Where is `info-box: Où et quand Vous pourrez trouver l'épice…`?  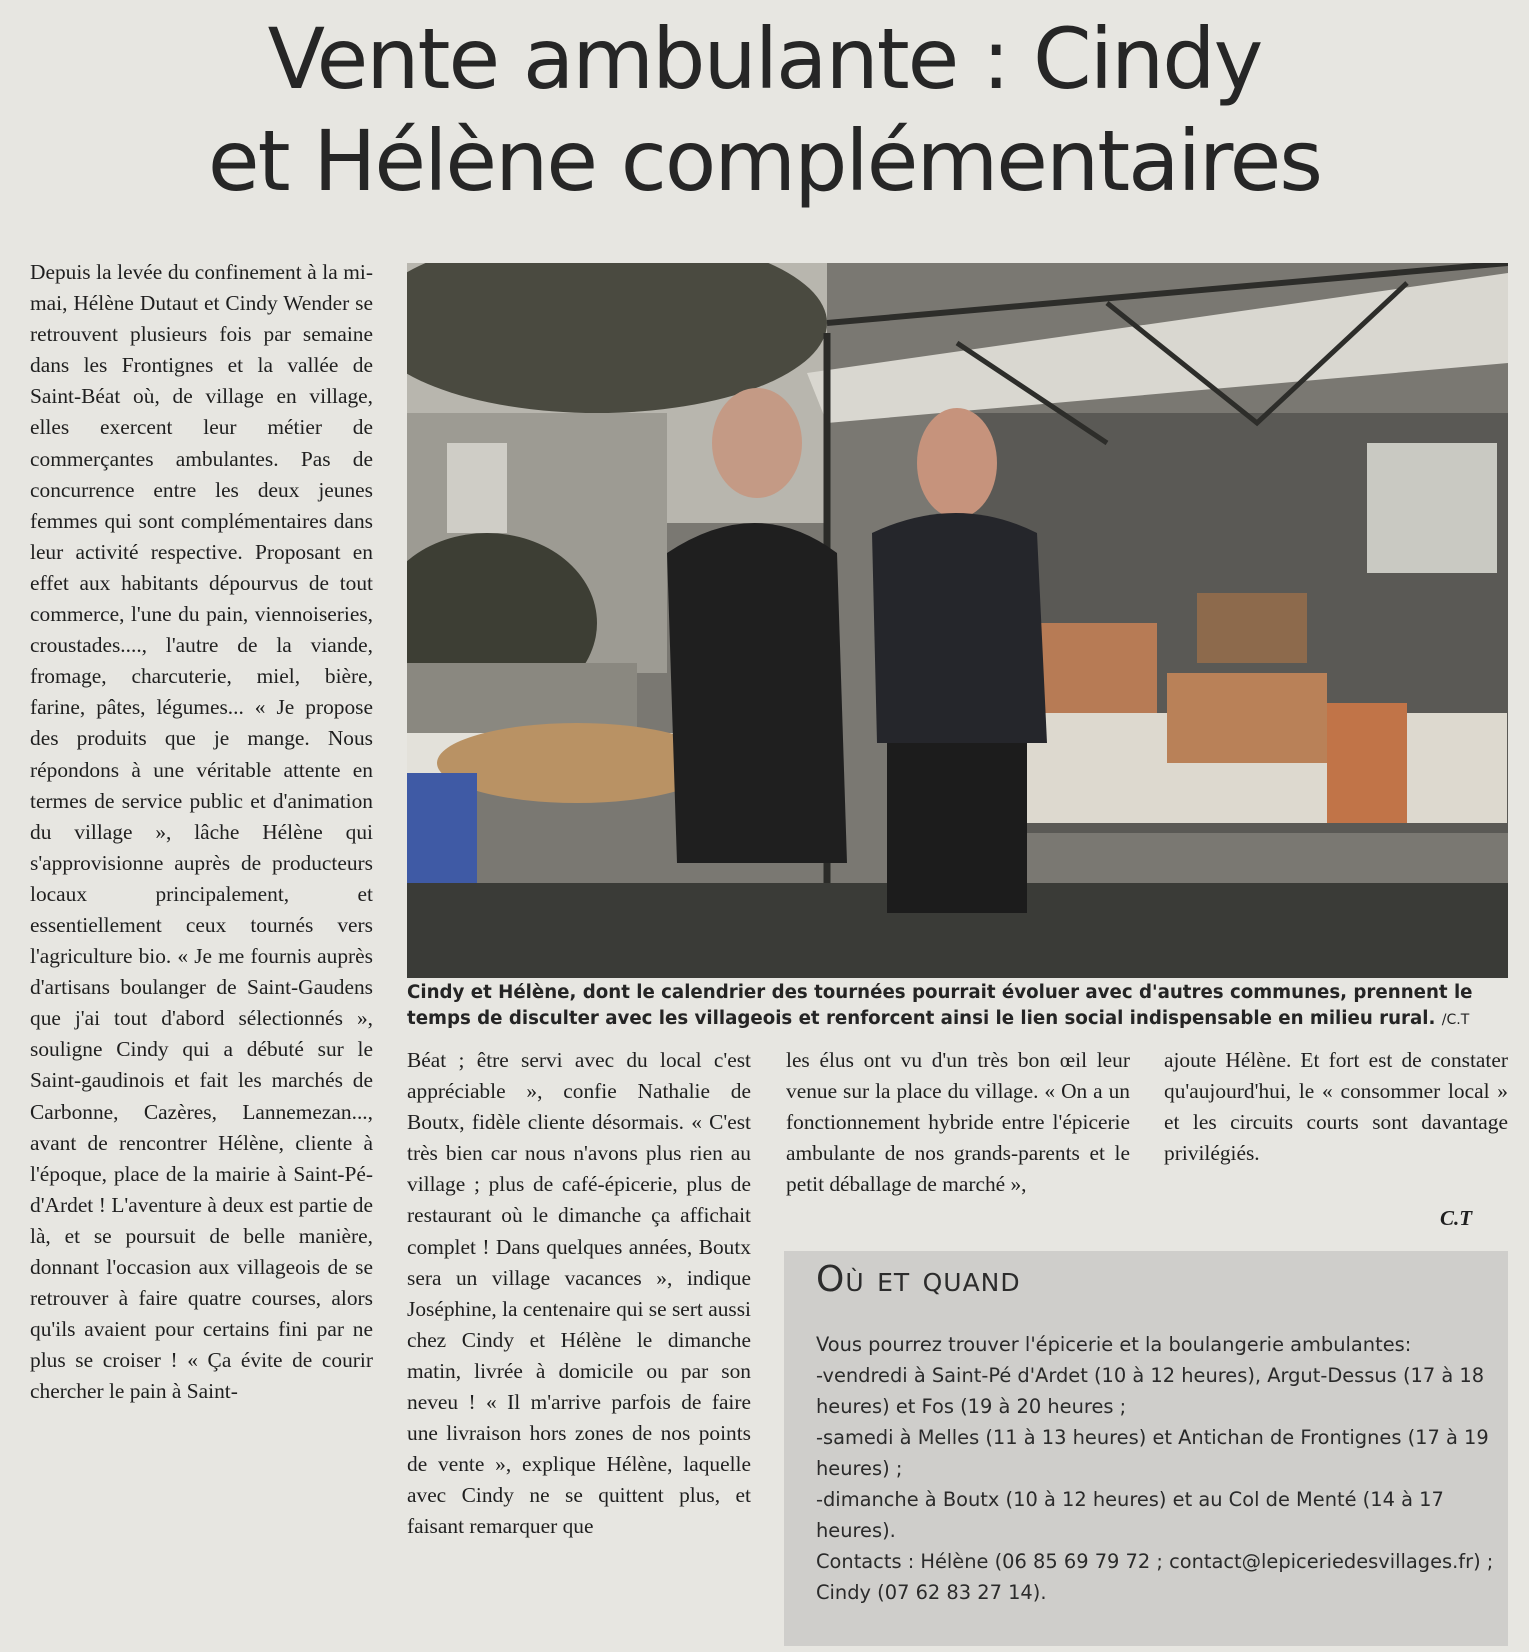
info-box: Où et quand Vous pourrez trouver l'épice… is located at coordinates (1146, 1448).